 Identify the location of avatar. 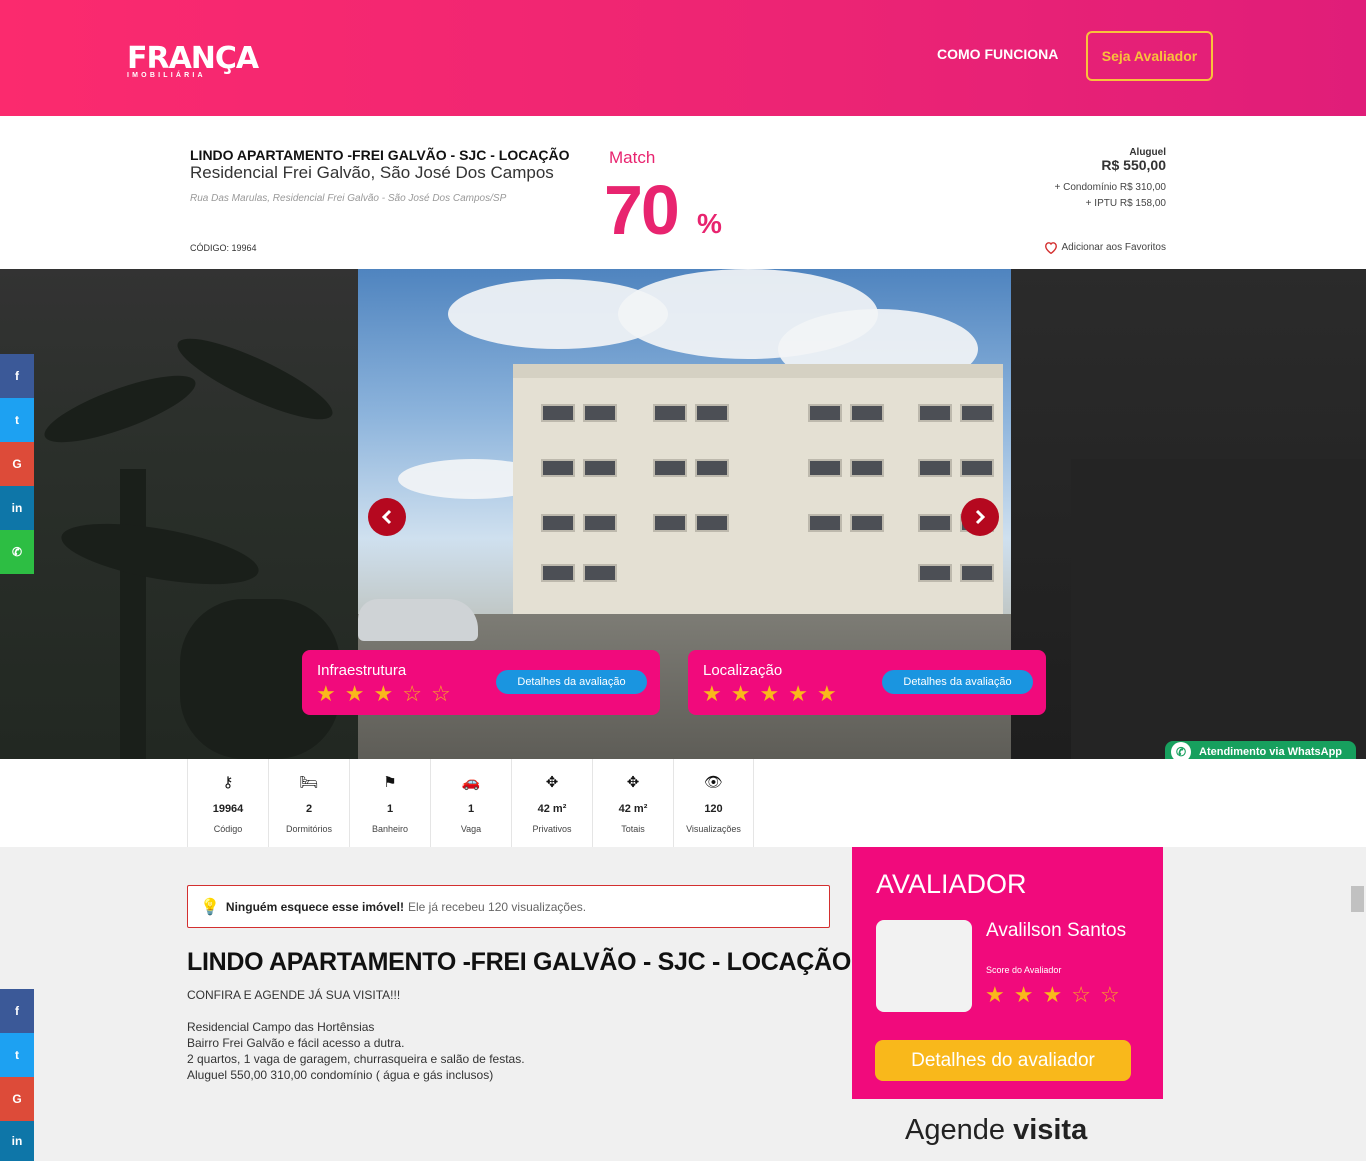
(924, 966).